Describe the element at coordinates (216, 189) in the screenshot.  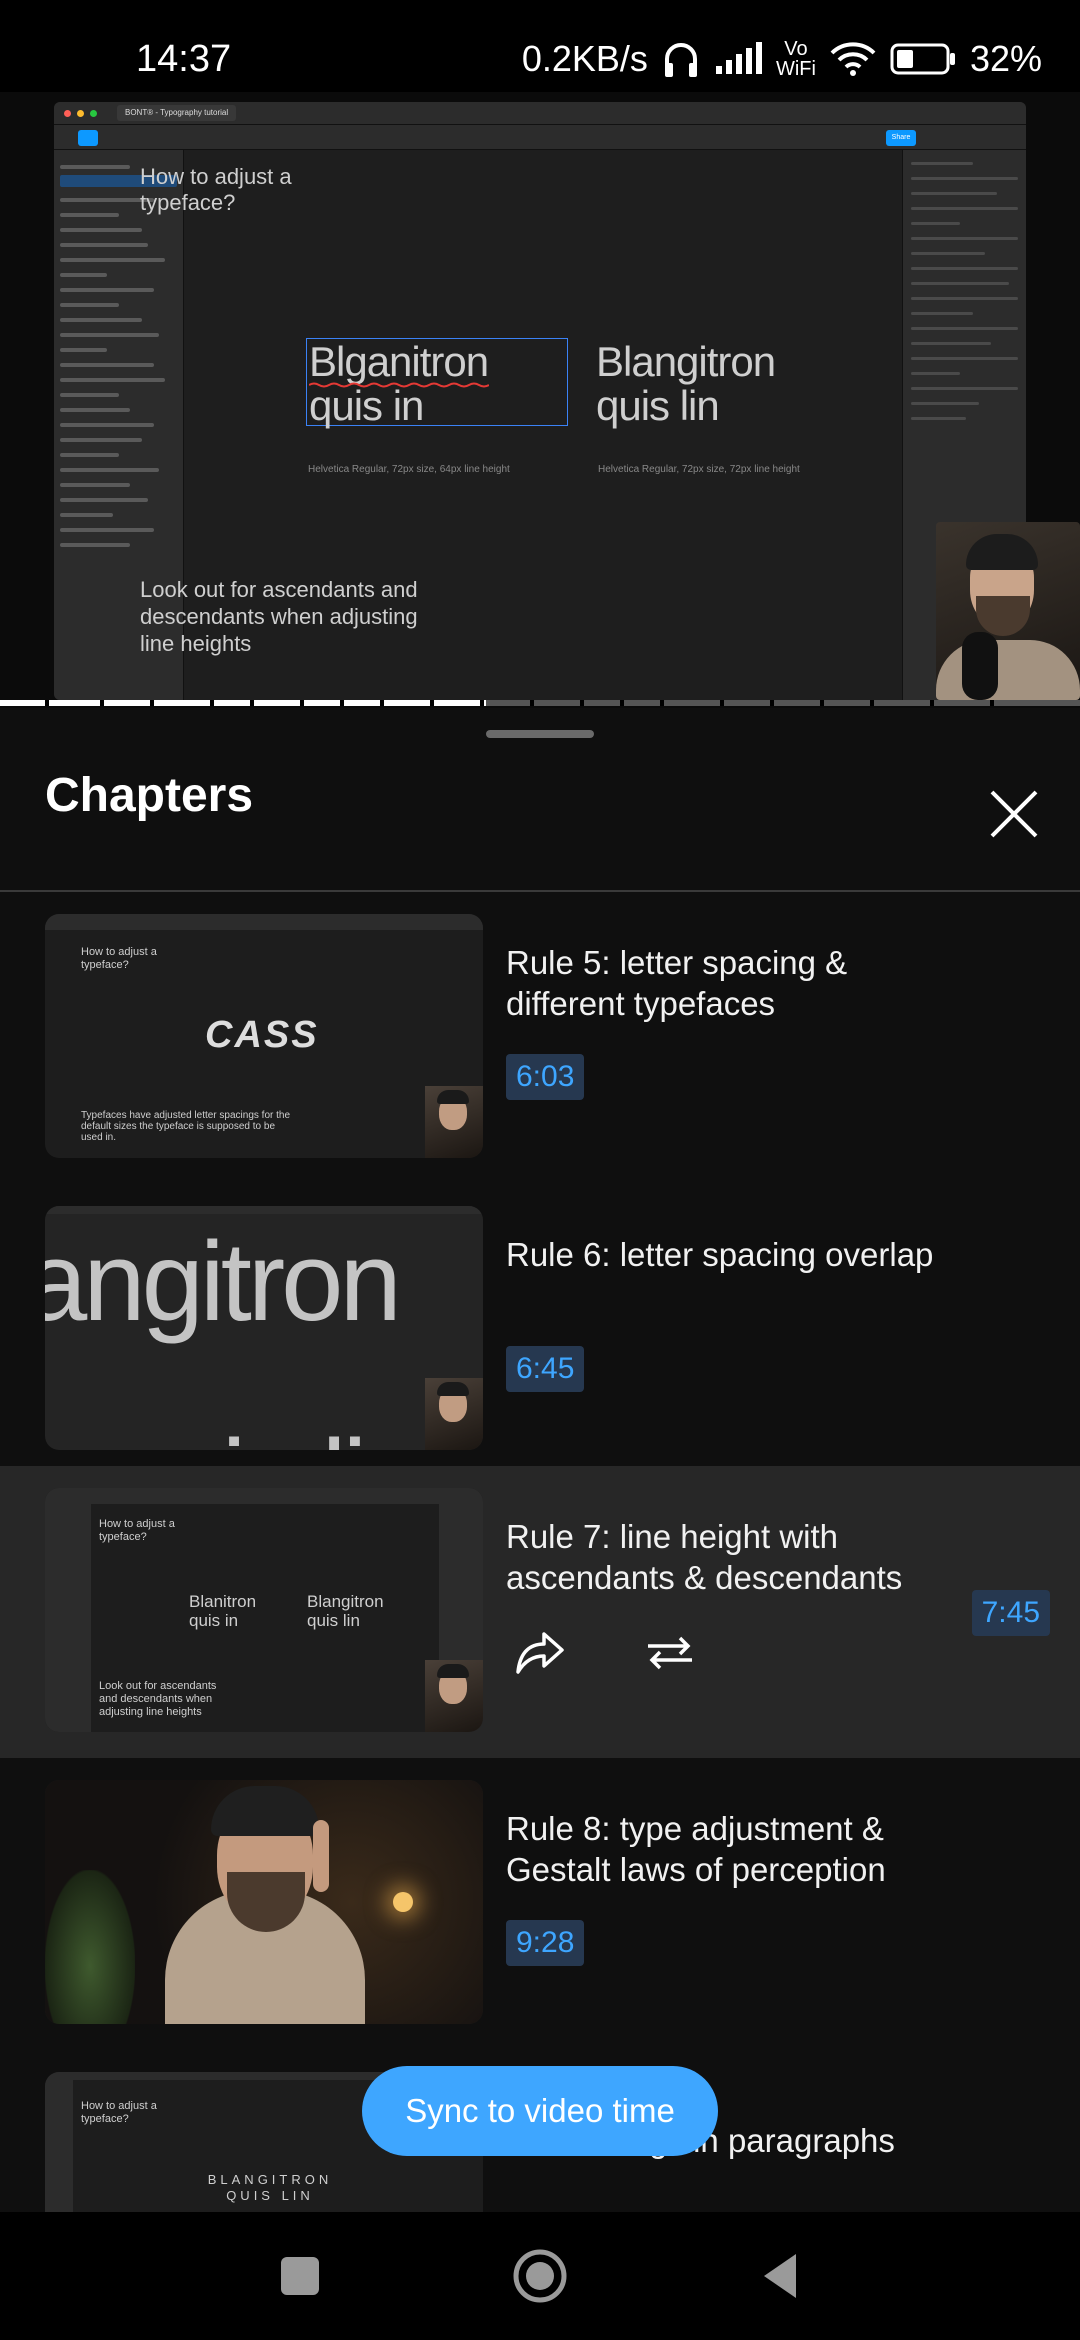
I see `canvas-heading: How to adjust a typeface?` at that location.